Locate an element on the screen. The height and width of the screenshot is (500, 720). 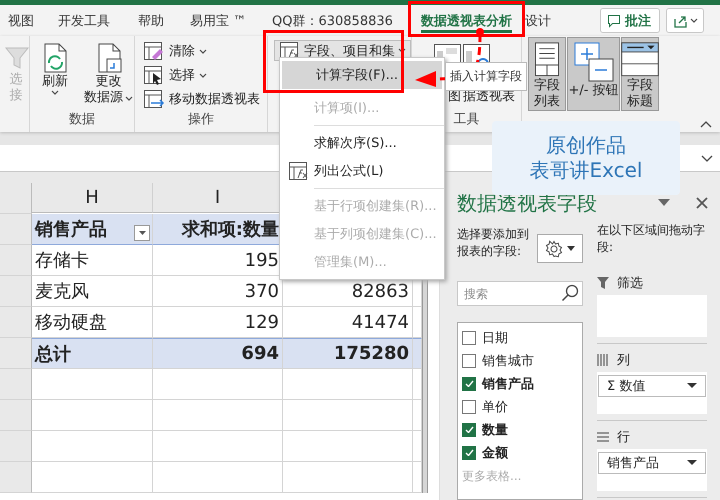
search-field: 搜索 is located at coordinates (520, 293).